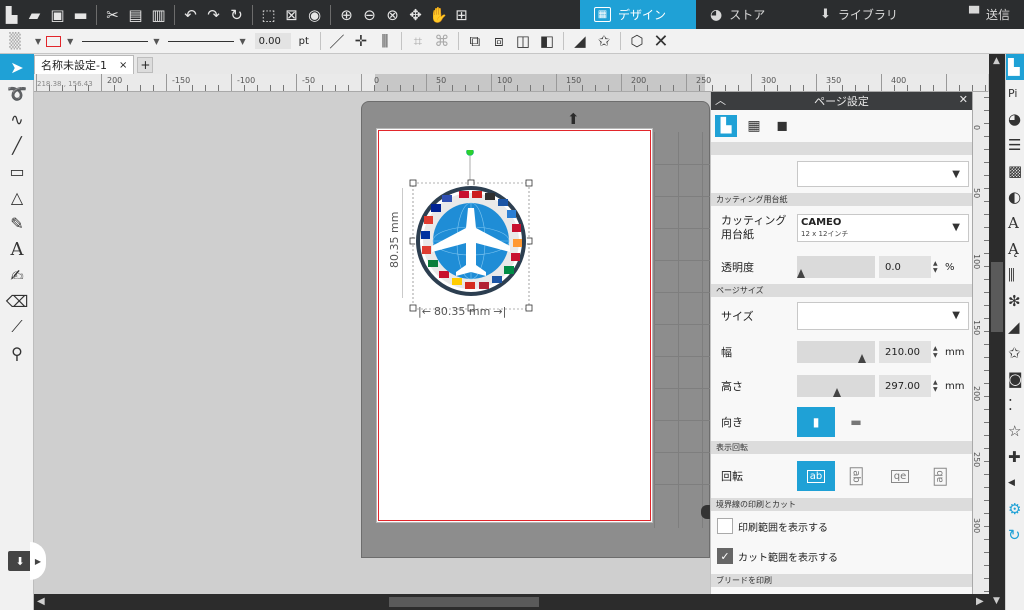 This screenshot has width=1024, height=610. I want to click on modify-shape-icon: ◢, so click(580, 41).